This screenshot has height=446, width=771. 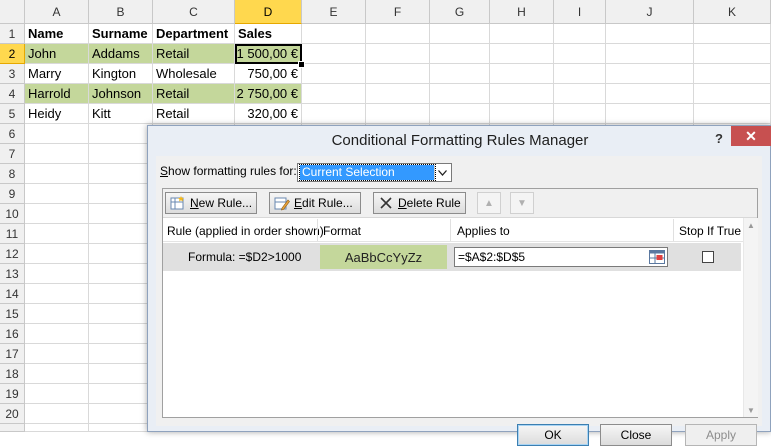 I want to click on chevron-down-icon, so click(x=442, y=172).